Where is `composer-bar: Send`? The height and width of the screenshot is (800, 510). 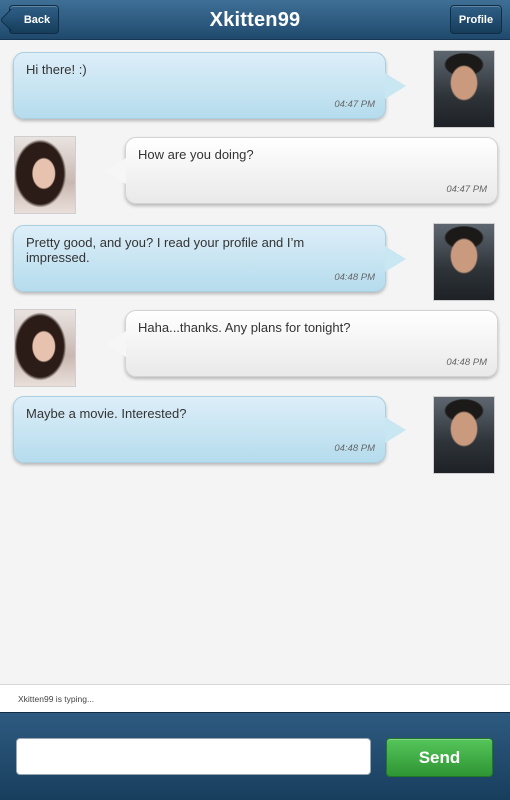
composer-bar: Send is located at coordinates (255, 756).